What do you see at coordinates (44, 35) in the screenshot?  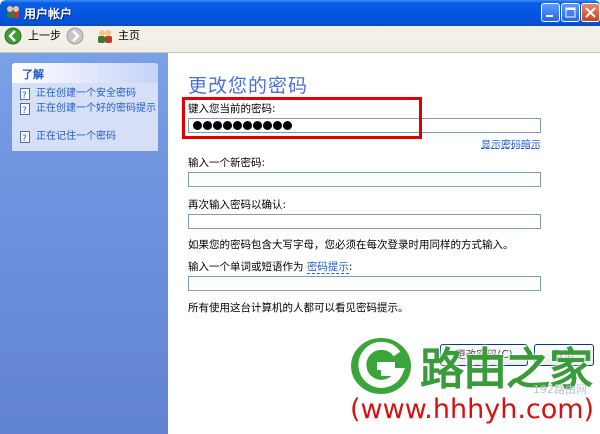 I see `back-label: 上一步` at bounding box center [44, 35].